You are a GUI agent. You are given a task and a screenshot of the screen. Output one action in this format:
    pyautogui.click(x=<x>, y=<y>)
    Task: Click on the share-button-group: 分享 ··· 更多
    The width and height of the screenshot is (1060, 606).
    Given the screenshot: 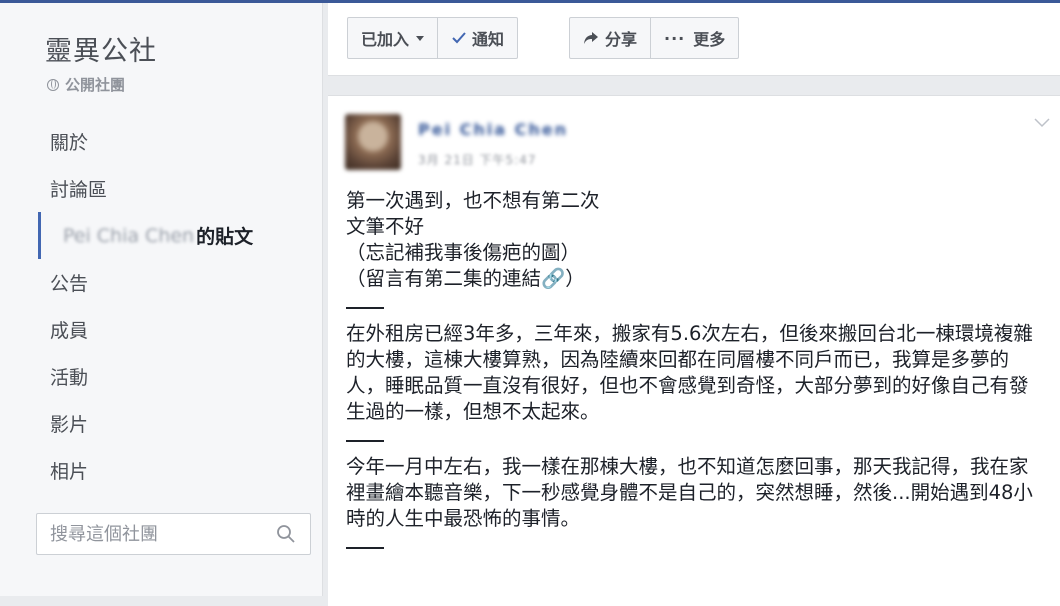 What is the action you would take?
    pyautogui.click(x=654, y=38)
    